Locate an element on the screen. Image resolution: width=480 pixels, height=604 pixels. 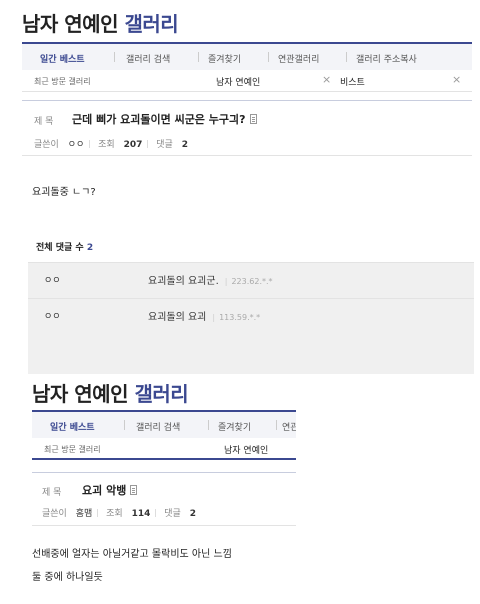
gallery-nav: 일간 베스트 갤러리 검색 즐겨찾기 연관 is located at coordinates (164, 424).